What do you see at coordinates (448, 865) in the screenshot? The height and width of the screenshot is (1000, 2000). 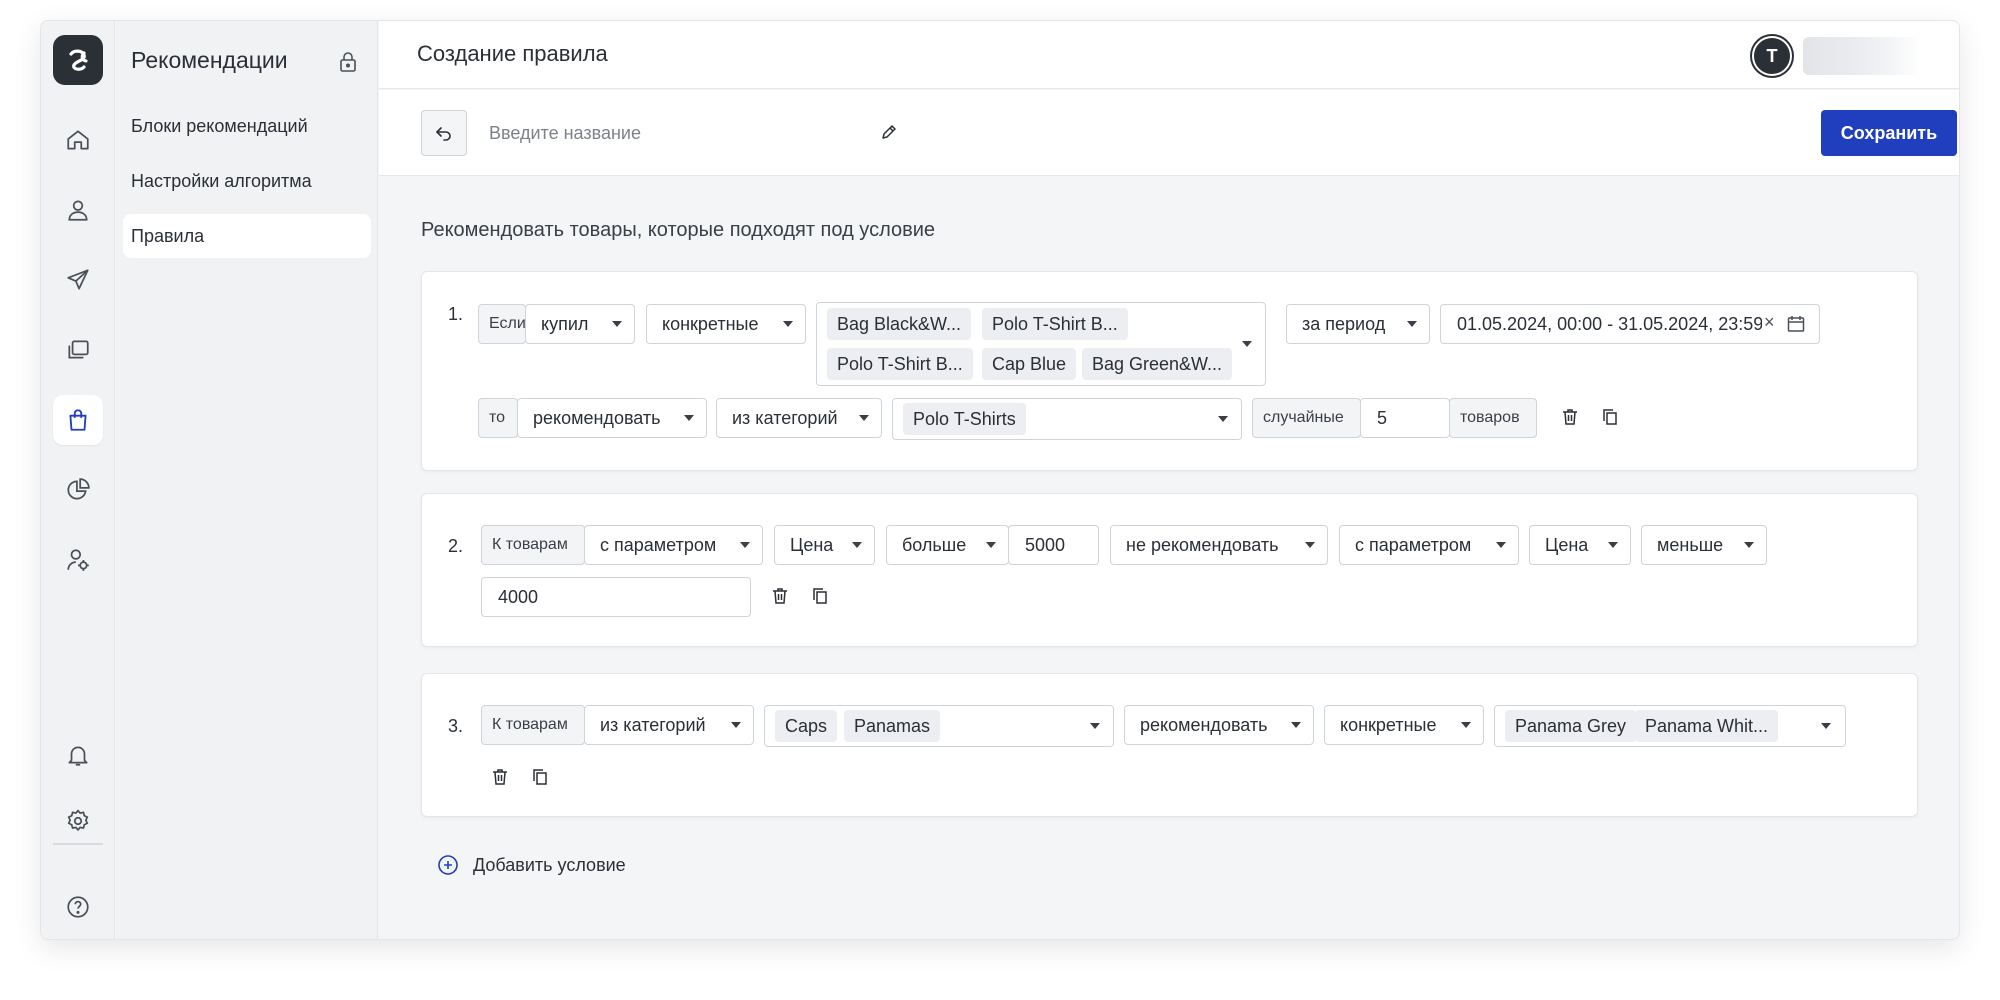 I see `plus-circle-icon` at bounding box center [448, 865].